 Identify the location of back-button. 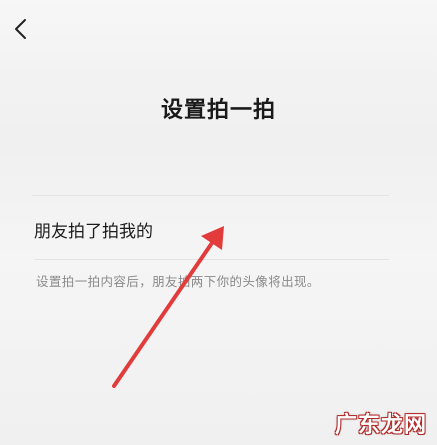
(21, 29).